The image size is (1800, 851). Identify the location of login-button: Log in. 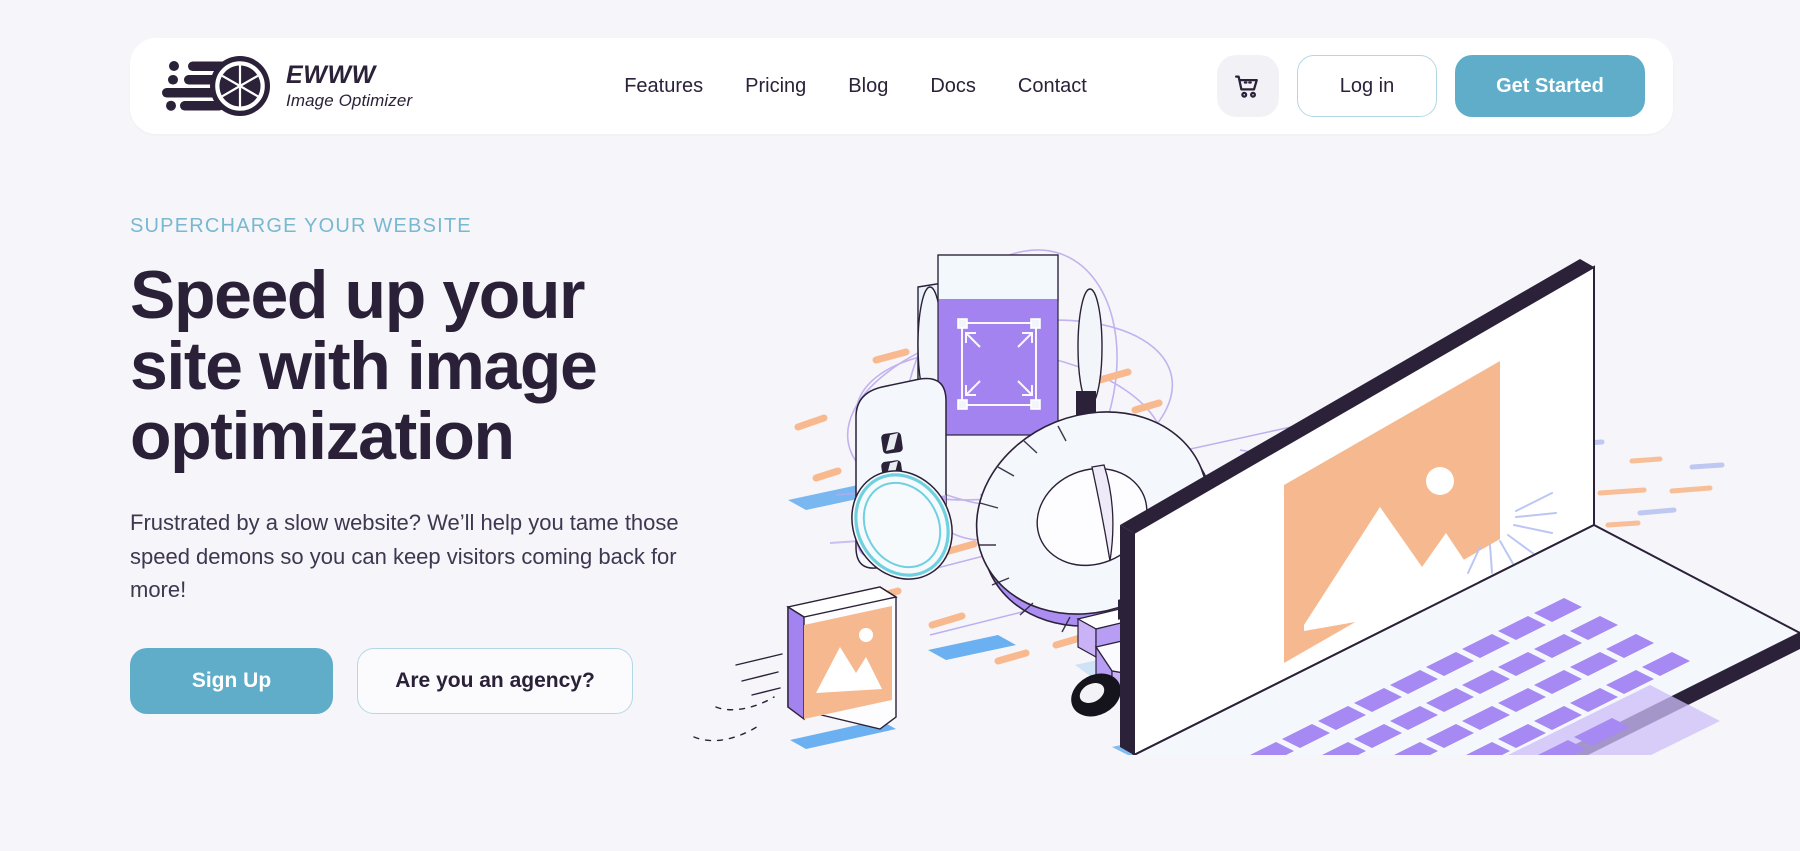
(1367, 86).